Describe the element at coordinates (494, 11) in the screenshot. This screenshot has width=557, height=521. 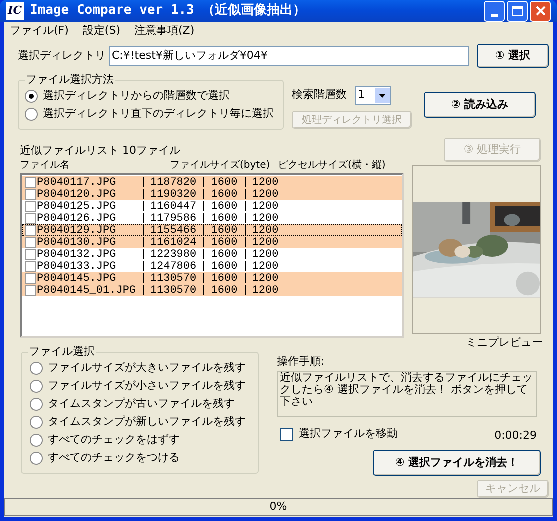
I see `minimize-button` at that location.